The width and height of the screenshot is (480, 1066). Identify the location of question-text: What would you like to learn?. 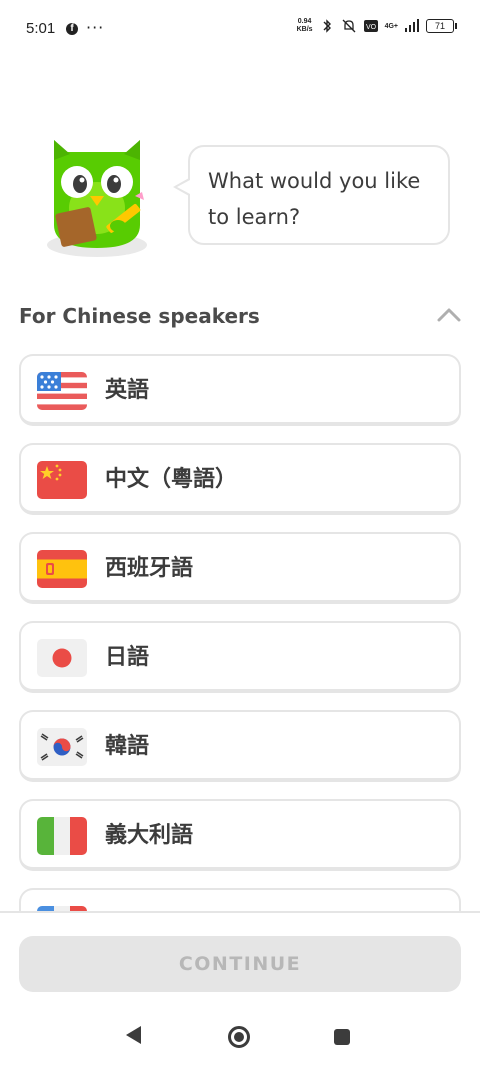
(314, 199).